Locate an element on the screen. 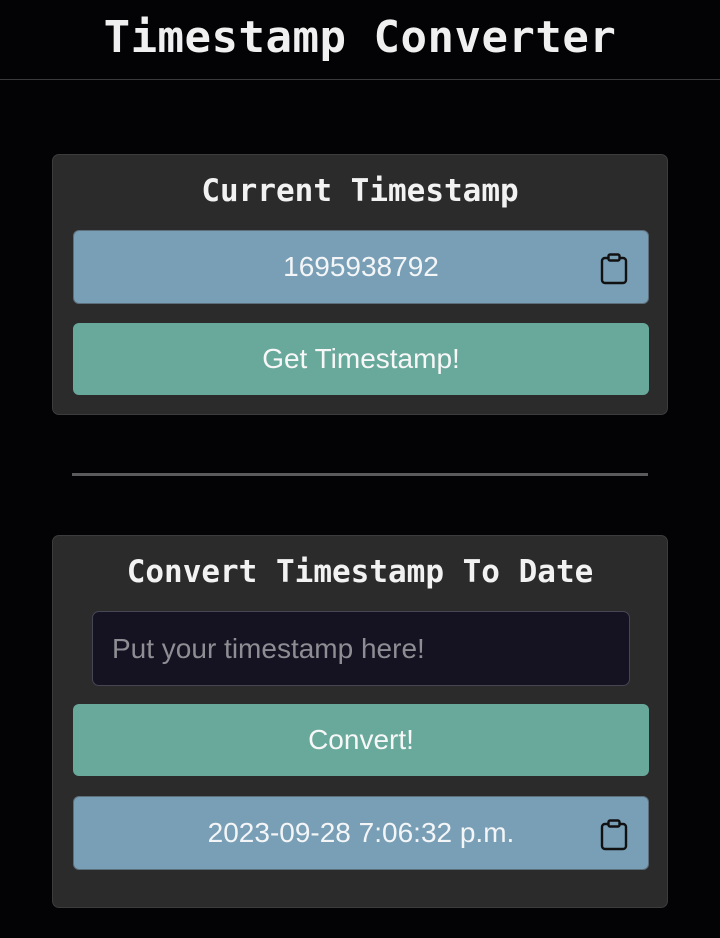  converted-date-value: 2023-09-28 7:06:32 p.m. is located at coordinates (361, 832).